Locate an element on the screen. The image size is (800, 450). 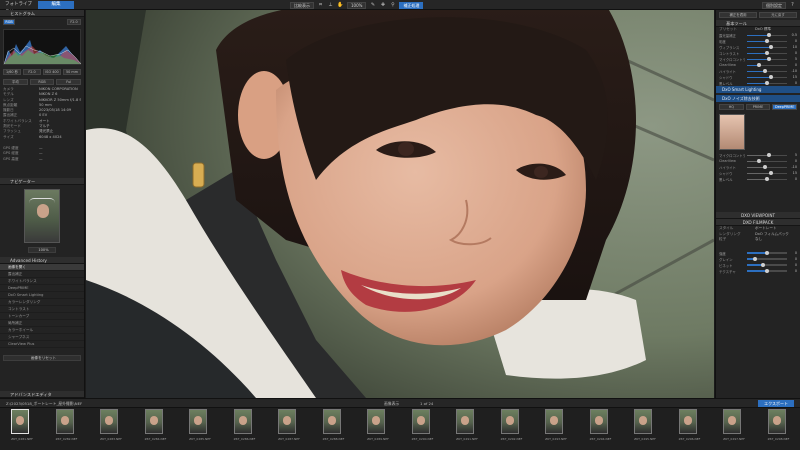
help-icon: ? is located at coordinates (792, 5).